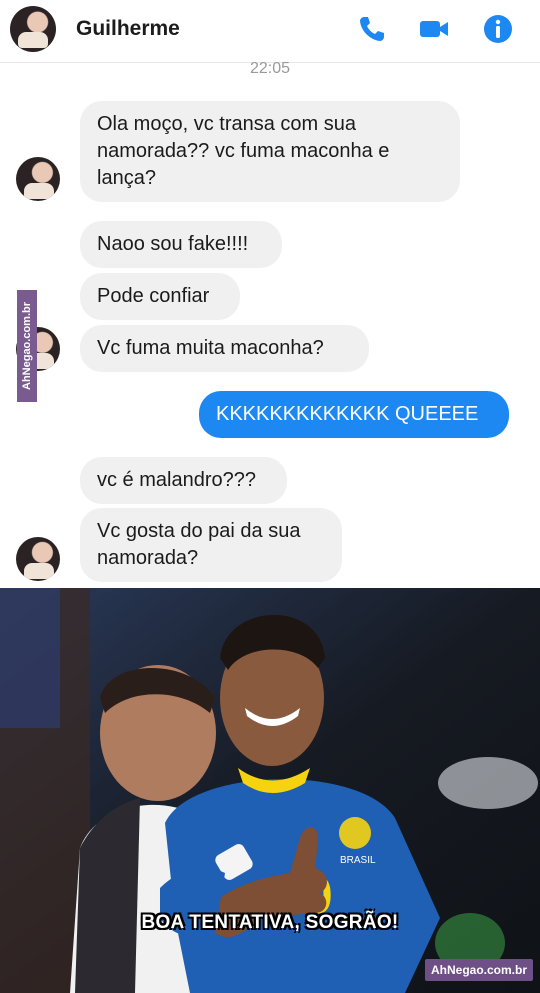 This screenshot has height=993, width=540. I want to click on meme-caption: BOA TENTATIVA, SOGRÃO!, so click(270, 922).